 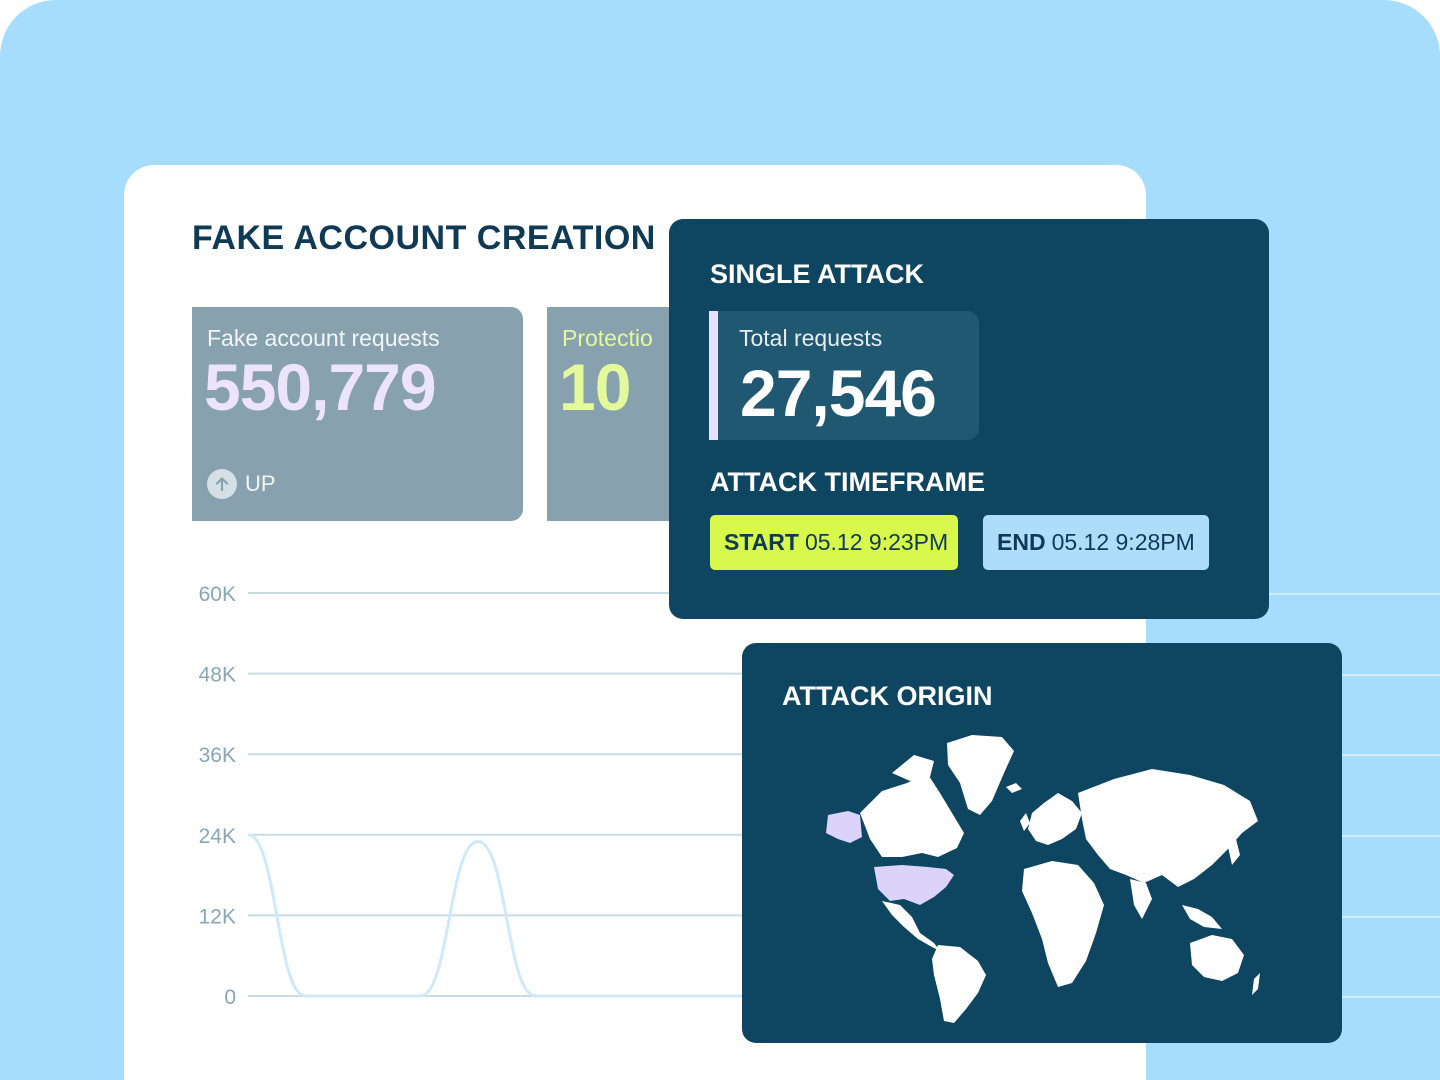 I want to click on map-canada, so click(x=912, y=815).